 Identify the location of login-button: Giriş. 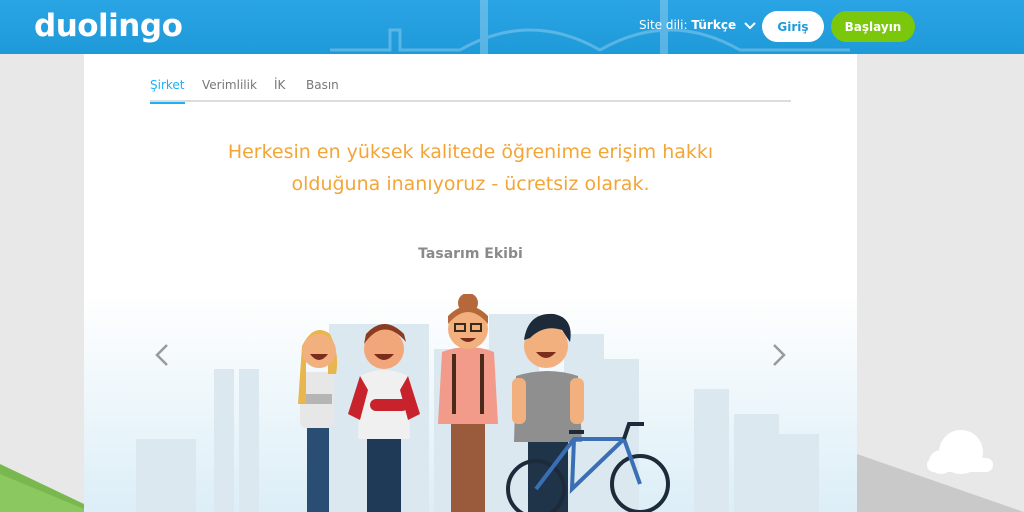
(793, 26).